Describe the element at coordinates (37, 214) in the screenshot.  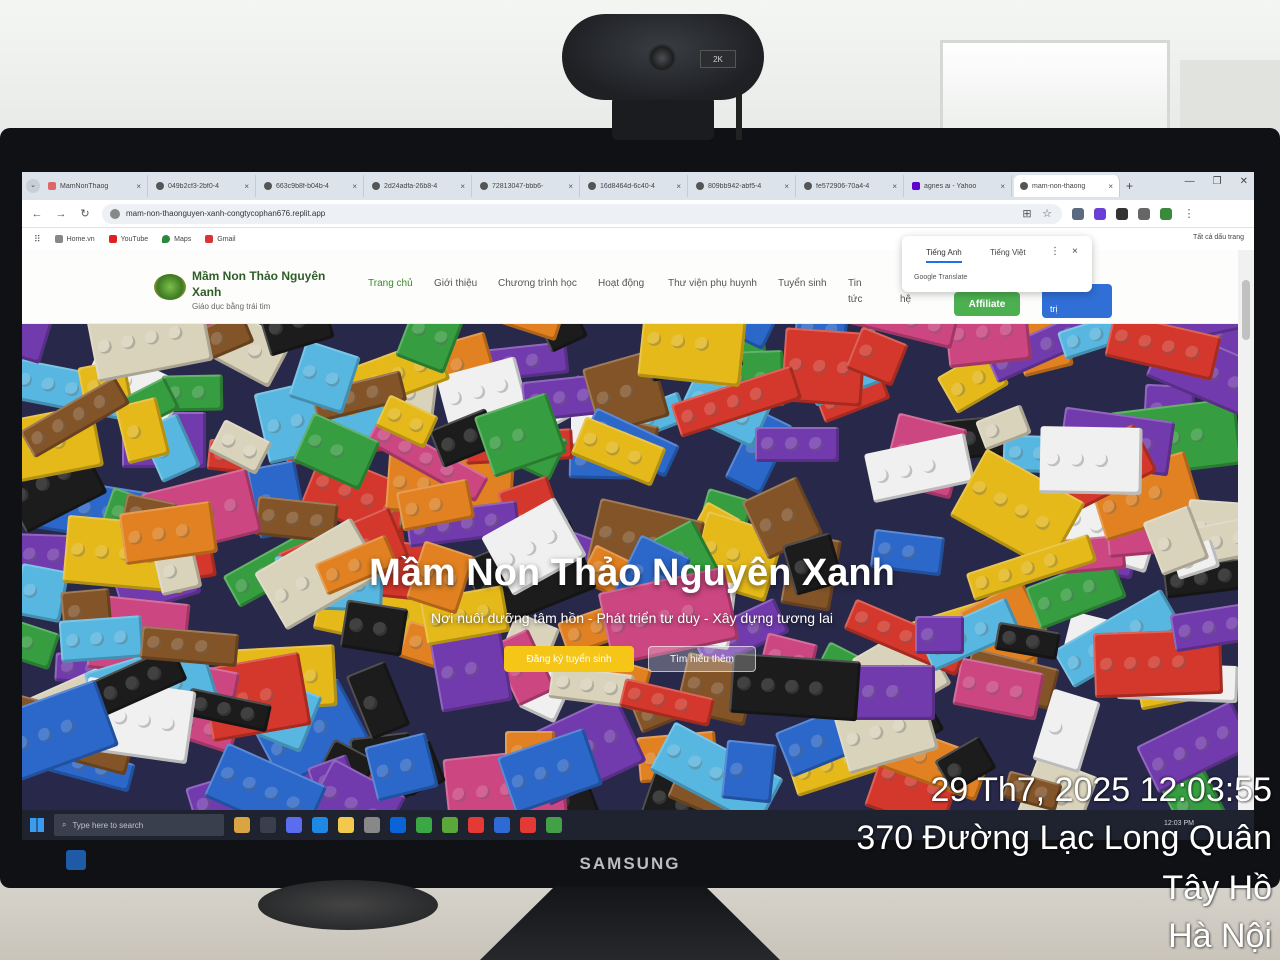
I see `back-icon: ←` at that location.